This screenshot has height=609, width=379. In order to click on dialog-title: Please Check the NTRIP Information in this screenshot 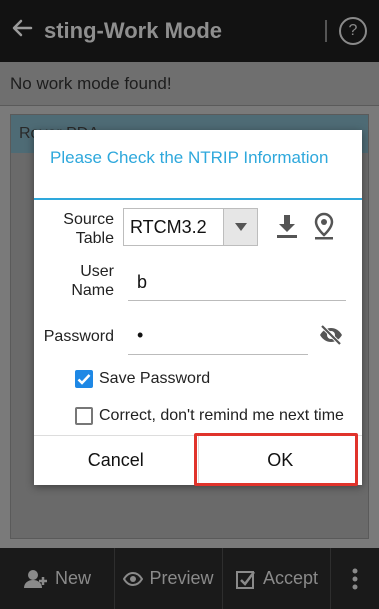, I will do `click(198, 165)`.